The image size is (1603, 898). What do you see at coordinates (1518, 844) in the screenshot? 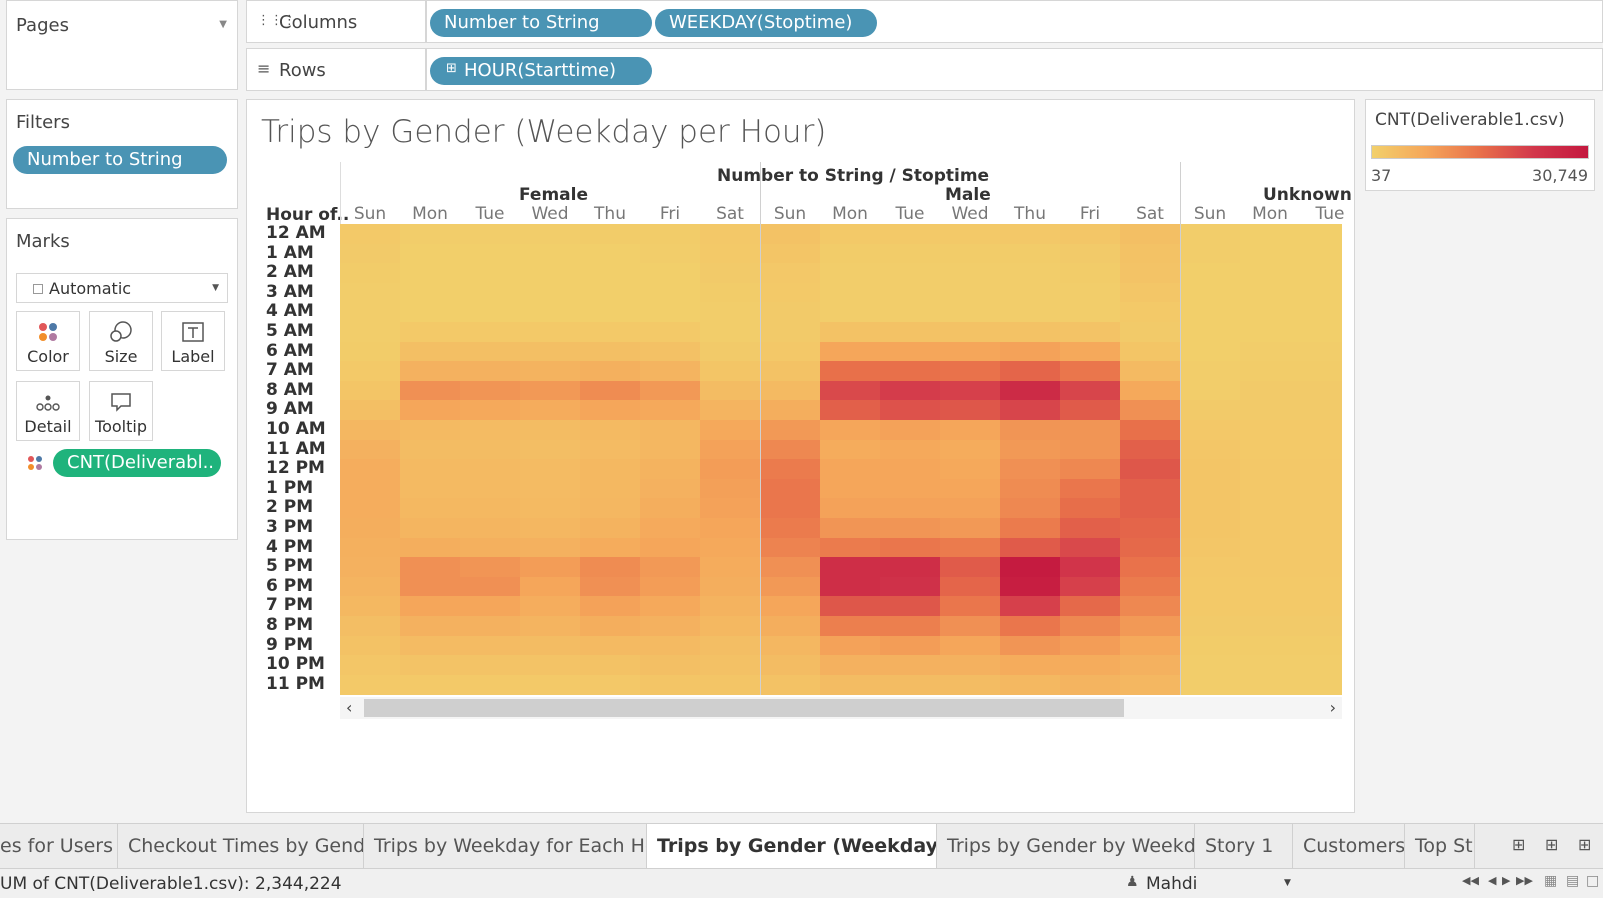
I see `new-worksheet-icon: ⊞` at bounding box center [1518, 844].